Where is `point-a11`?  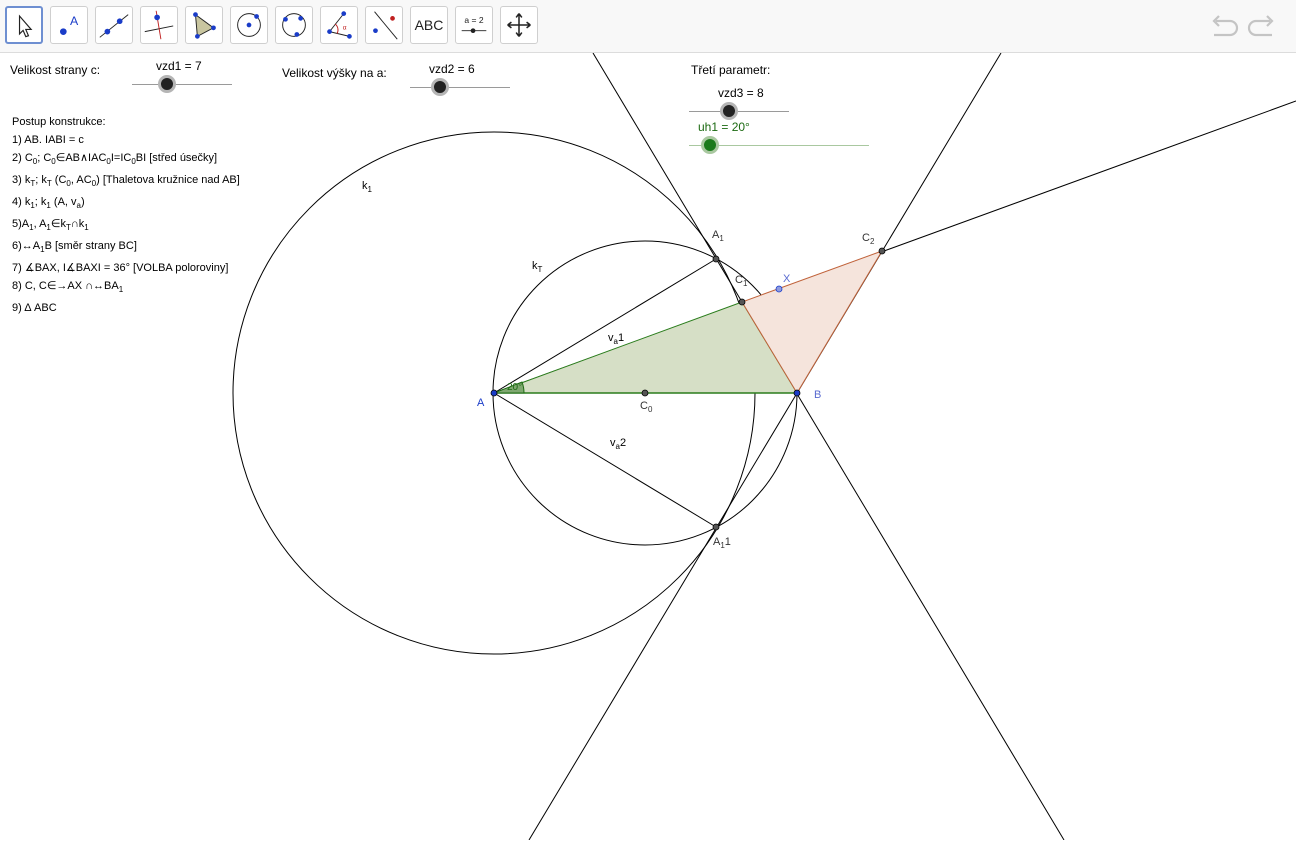
point-a11 is located at coordinates (716, 527).